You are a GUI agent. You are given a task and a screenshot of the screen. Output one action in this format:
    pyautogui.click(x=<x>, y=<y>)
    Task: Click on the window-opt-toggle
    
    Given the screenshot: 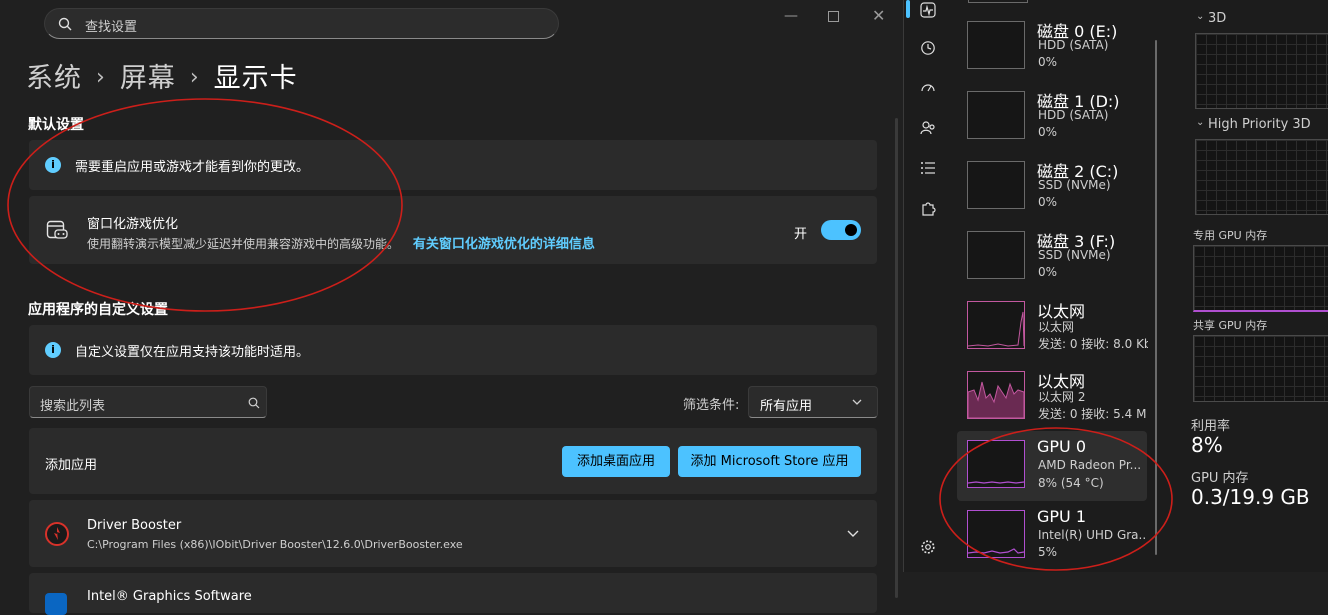 What is the action you would take?
    pyautogui.click(x=841, y=230)
    